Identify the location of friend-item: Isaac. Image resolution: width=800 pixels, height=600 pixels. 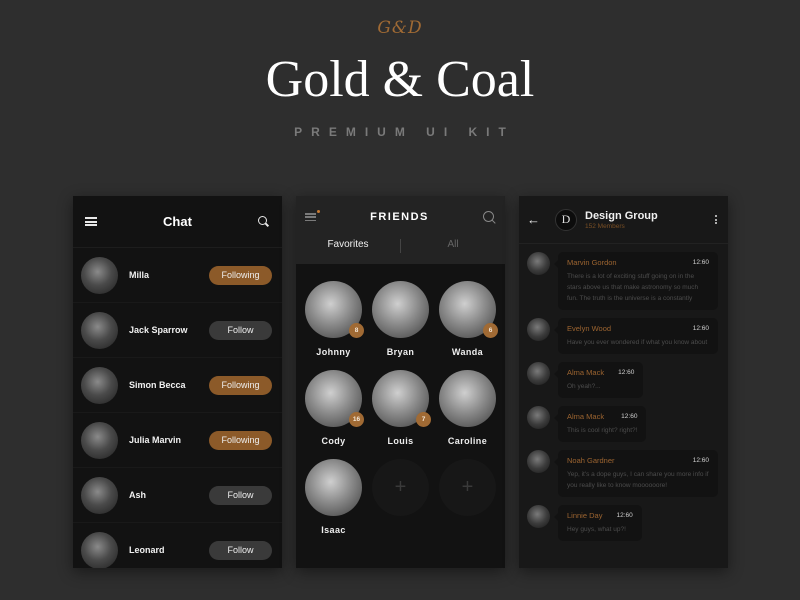
(333, 497).